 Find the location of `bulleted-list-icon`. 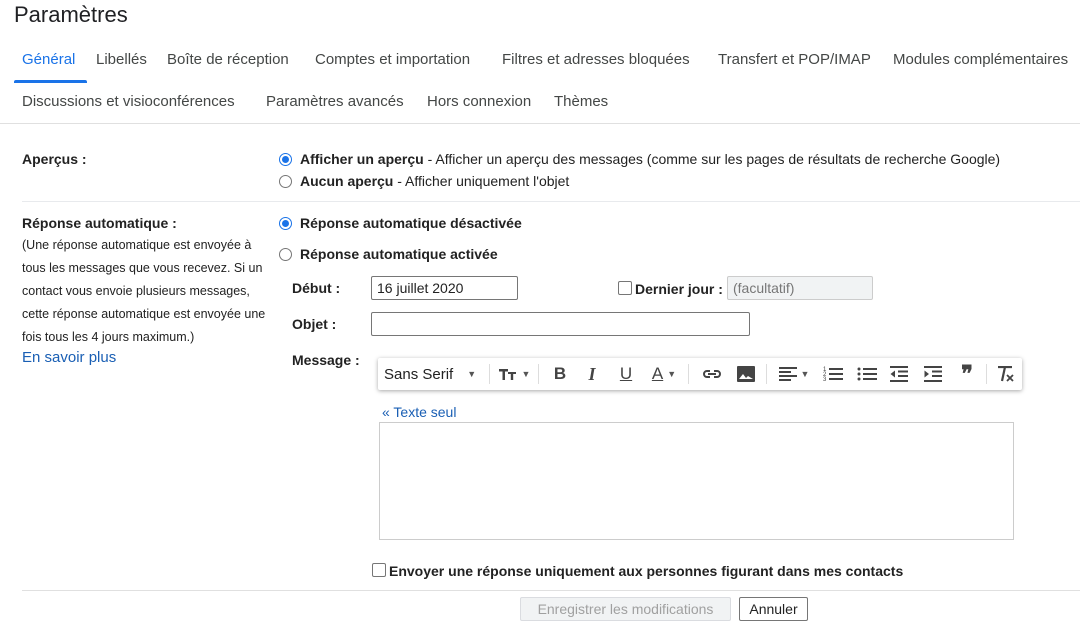

bulleted-list-icon is located at coordinates (867, 374).